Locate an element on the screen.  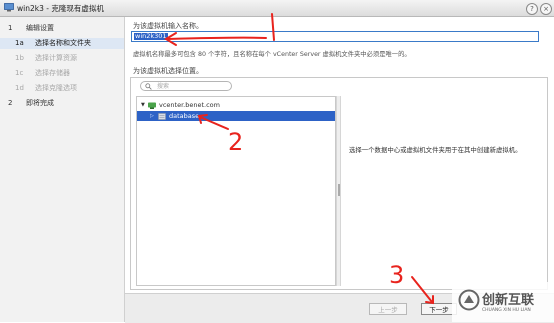
step-label: 选择计算资源 is located at coordinates (56, 58).